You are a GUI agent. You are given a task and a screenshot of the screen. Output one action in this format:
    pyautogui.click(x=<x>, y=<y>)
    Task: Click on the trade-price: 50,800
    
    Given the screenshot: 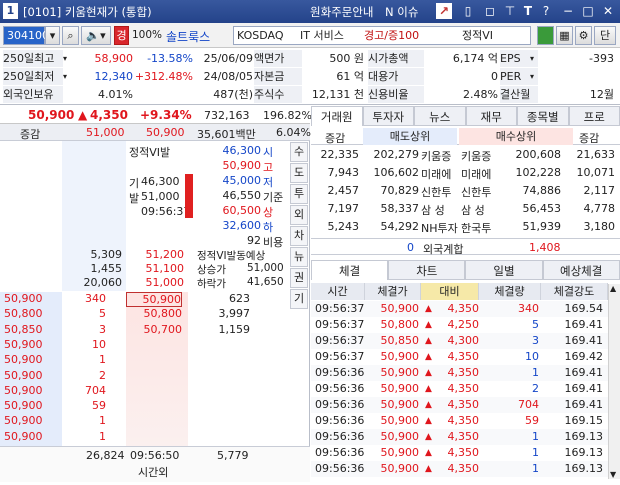 What is the action you would take?
    pyautogui.click(x=400, y=324)
    